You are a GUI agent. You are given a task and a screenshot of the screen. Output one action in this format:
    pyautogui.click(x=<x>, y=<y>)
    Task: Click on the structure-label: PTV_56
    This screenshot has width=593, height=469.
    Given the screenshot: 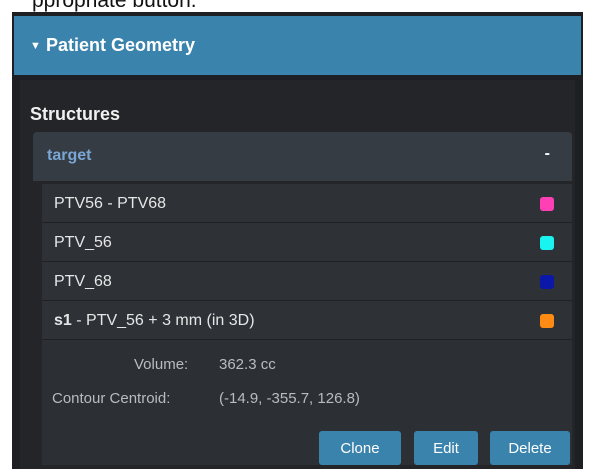 What is the action you would take?
    pyautogui.click(x=83, y=242)
    